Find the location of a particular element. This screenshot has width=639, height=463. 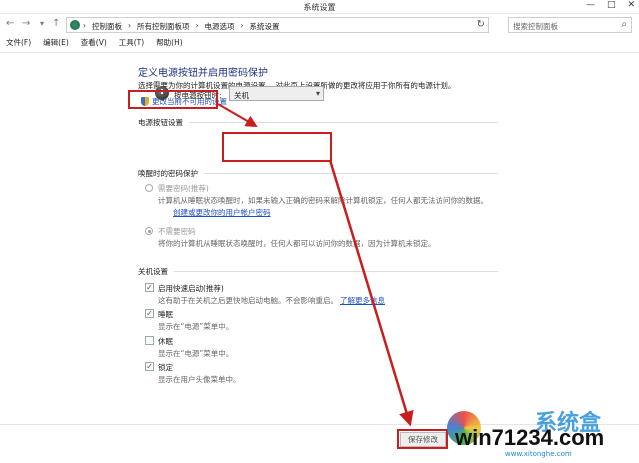

password-section-header: 唤醒时的密码保护 is located at coordinates (318, 173).